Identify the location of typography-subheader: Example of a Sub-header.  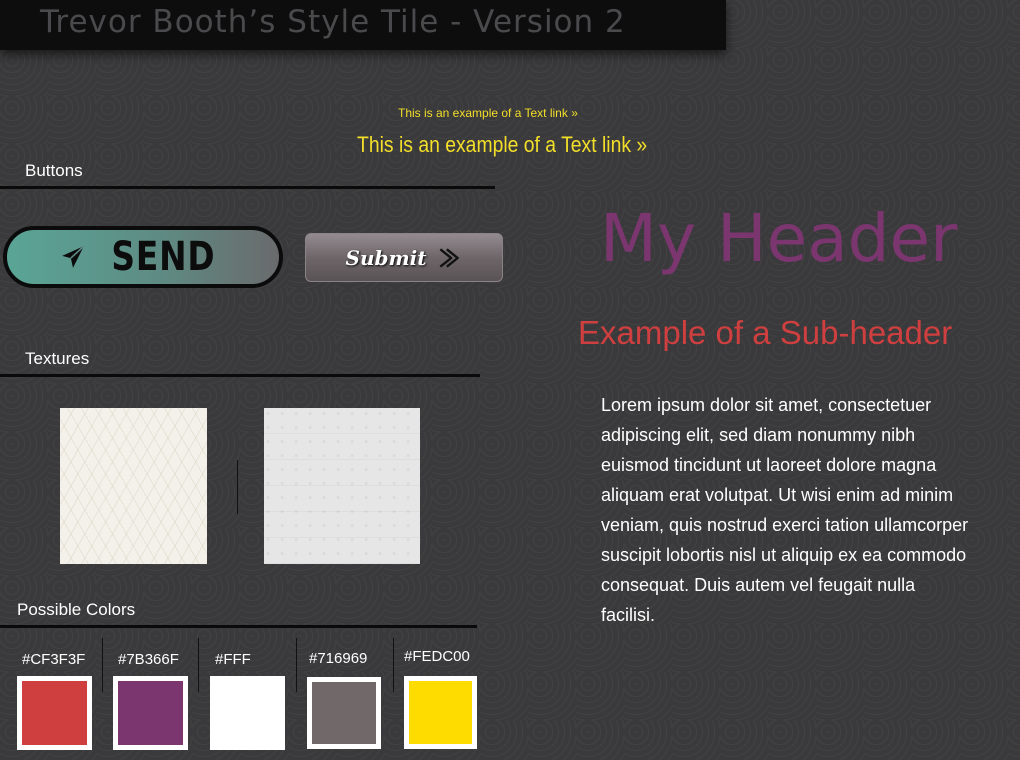
(765, 332).